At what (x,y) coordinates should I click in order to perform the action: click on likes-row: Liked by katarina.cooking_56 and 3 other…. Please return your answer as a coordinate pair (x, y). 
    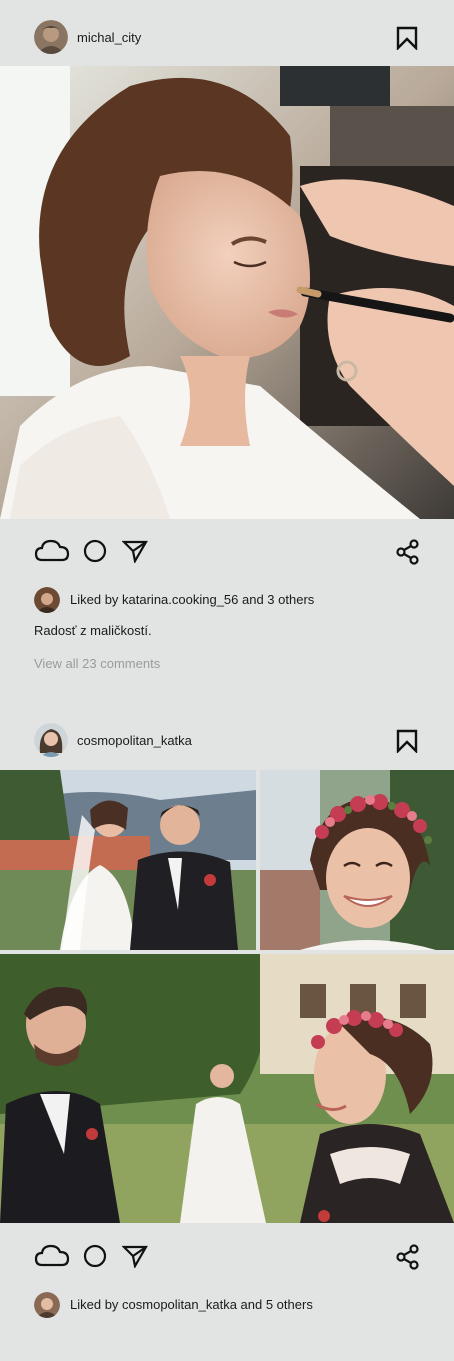
    Looking at the image, I should click on (227, 600).